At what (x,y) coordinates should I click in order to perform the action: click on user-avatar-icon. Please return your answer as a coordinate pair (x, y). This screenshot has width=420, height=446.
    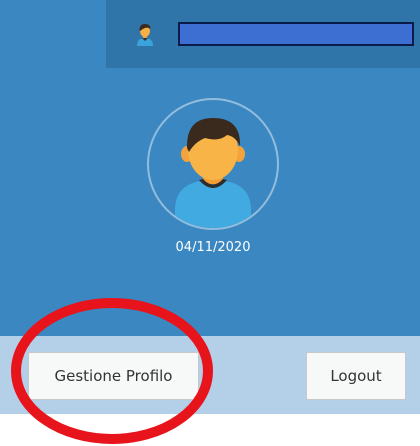
    Looking at the image, I should click on (145, 35).